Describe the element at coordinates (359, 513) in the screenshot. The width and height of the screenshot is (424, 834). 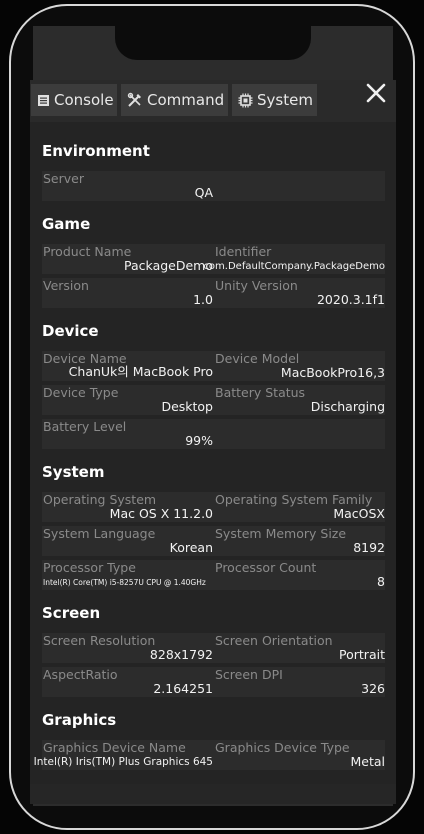
I see `os-family-value: MacOSX` at that location.